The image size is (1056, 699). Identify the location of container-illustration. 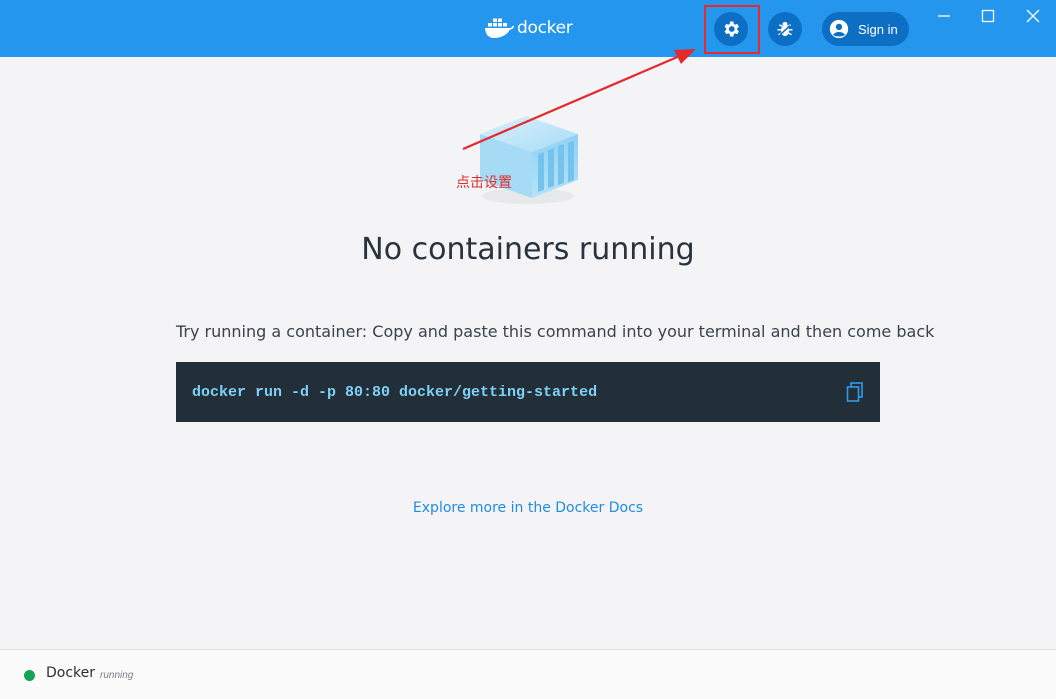
(529, 160).